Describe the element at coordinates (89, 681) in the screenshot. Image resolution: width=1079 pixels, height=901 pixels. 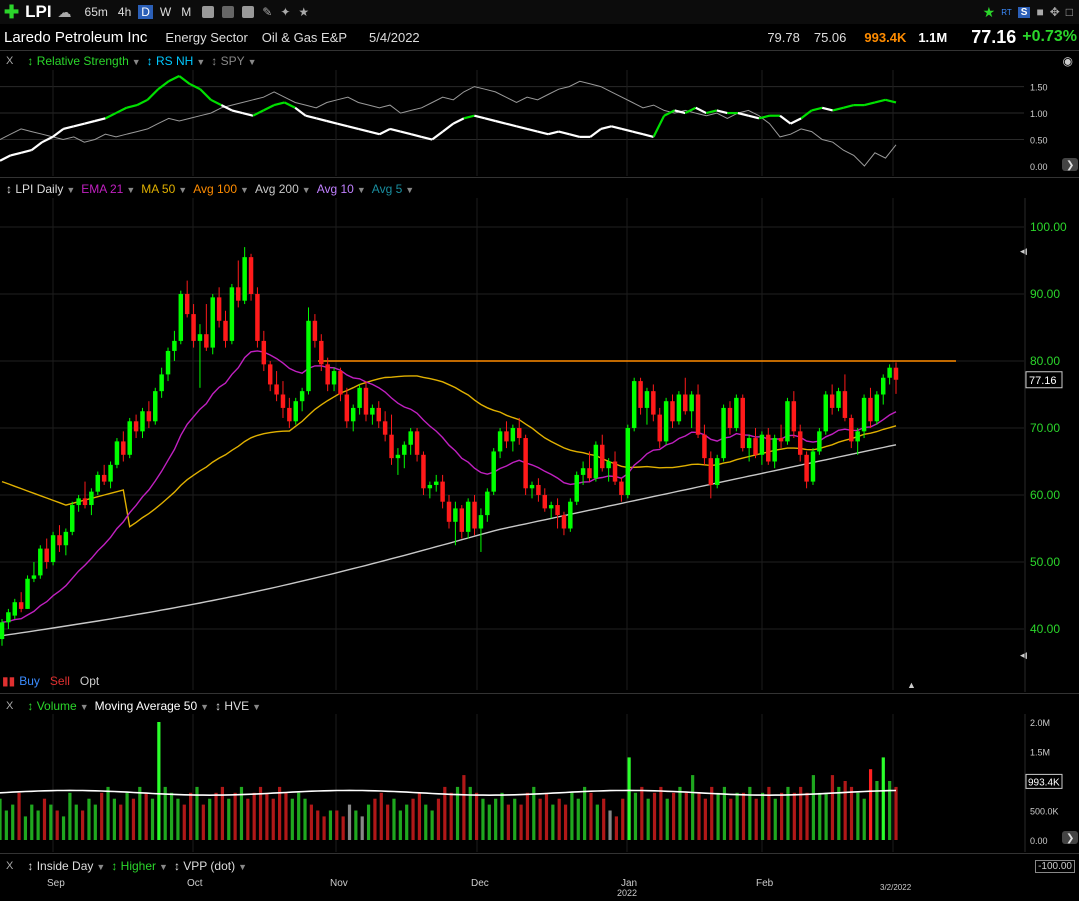
I see `option-button: Opt` at that location.